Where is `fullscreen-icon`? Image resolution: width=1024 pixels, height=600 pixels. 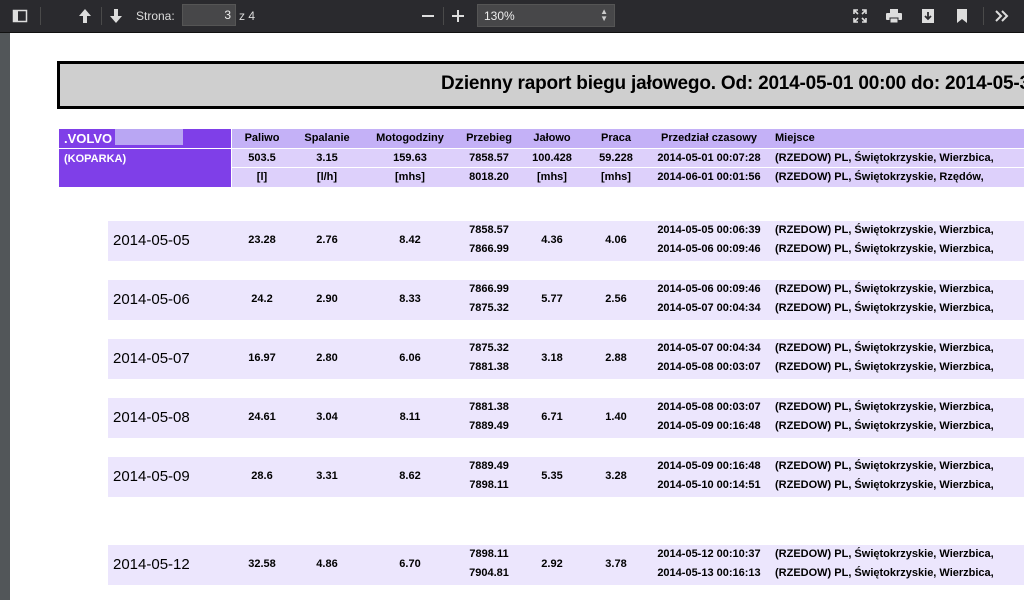
fullscreen-icon is located at coordinates (860, 16).